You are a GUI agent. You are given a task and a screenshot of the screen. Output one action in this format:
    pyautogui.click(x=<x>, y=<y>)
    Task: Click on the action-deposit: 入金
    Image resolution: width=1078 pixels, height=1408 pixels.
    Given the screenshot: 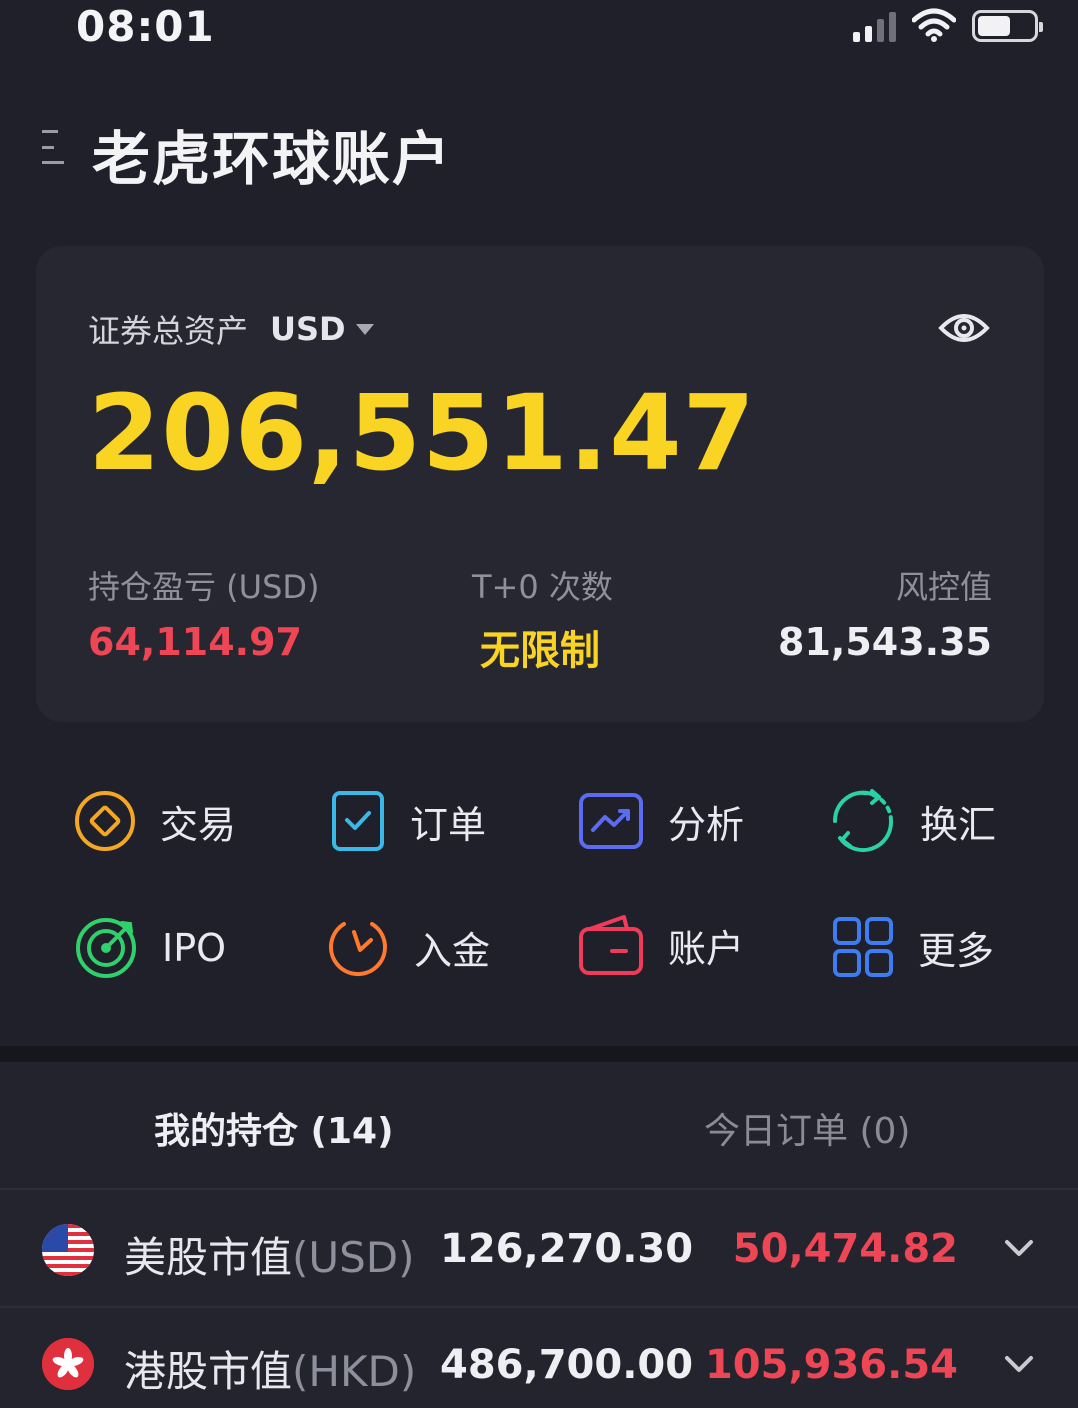 What is the action you would take?
    pyautogui.click(x=408, y=947)
    